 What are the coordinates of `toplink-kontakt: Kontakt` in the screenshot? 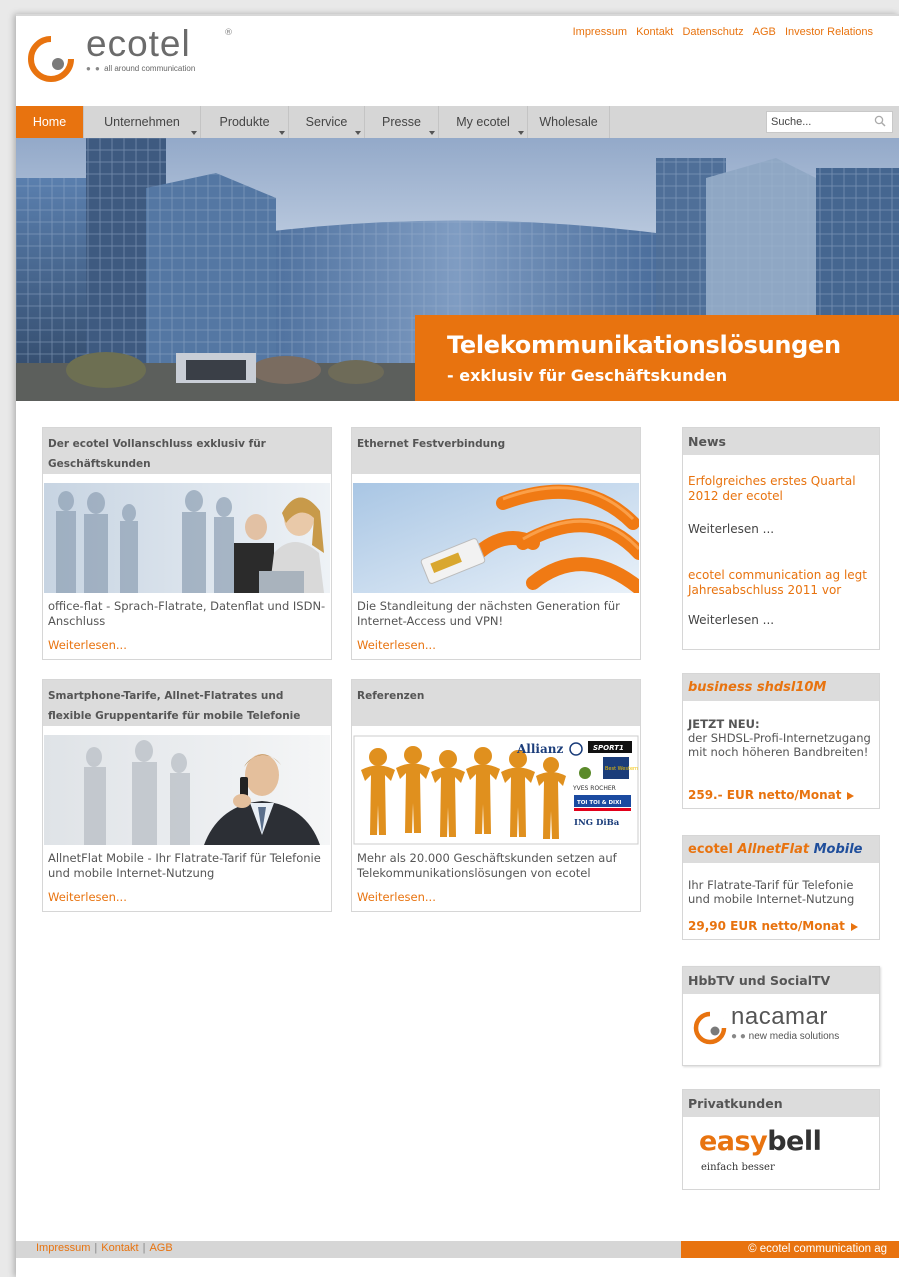 It's located at (654, 32).